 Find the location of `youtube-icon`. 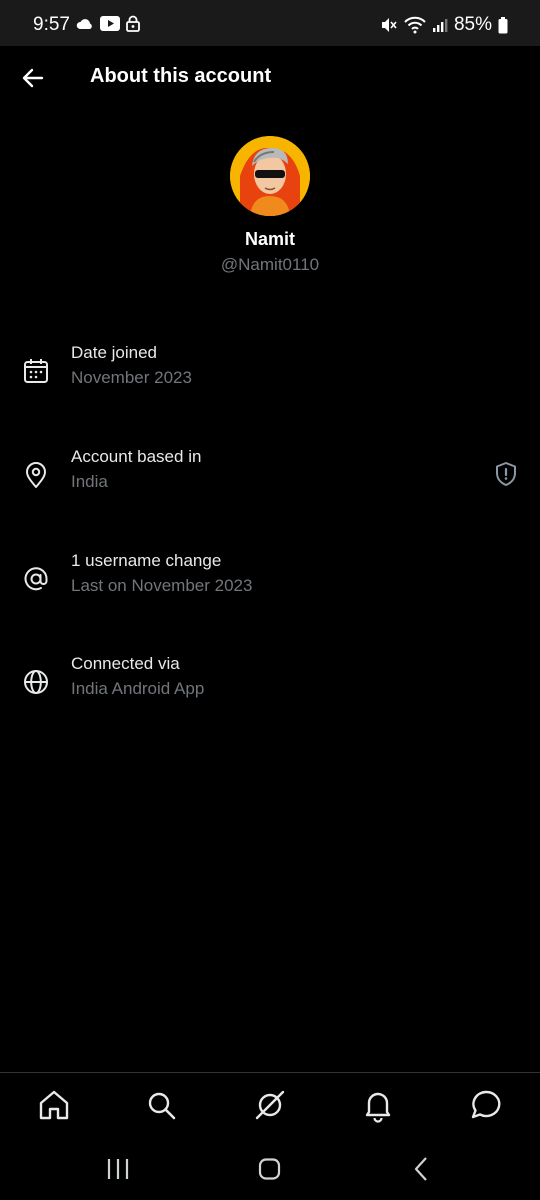

youtube-icon is located at coordinates (110, 23).